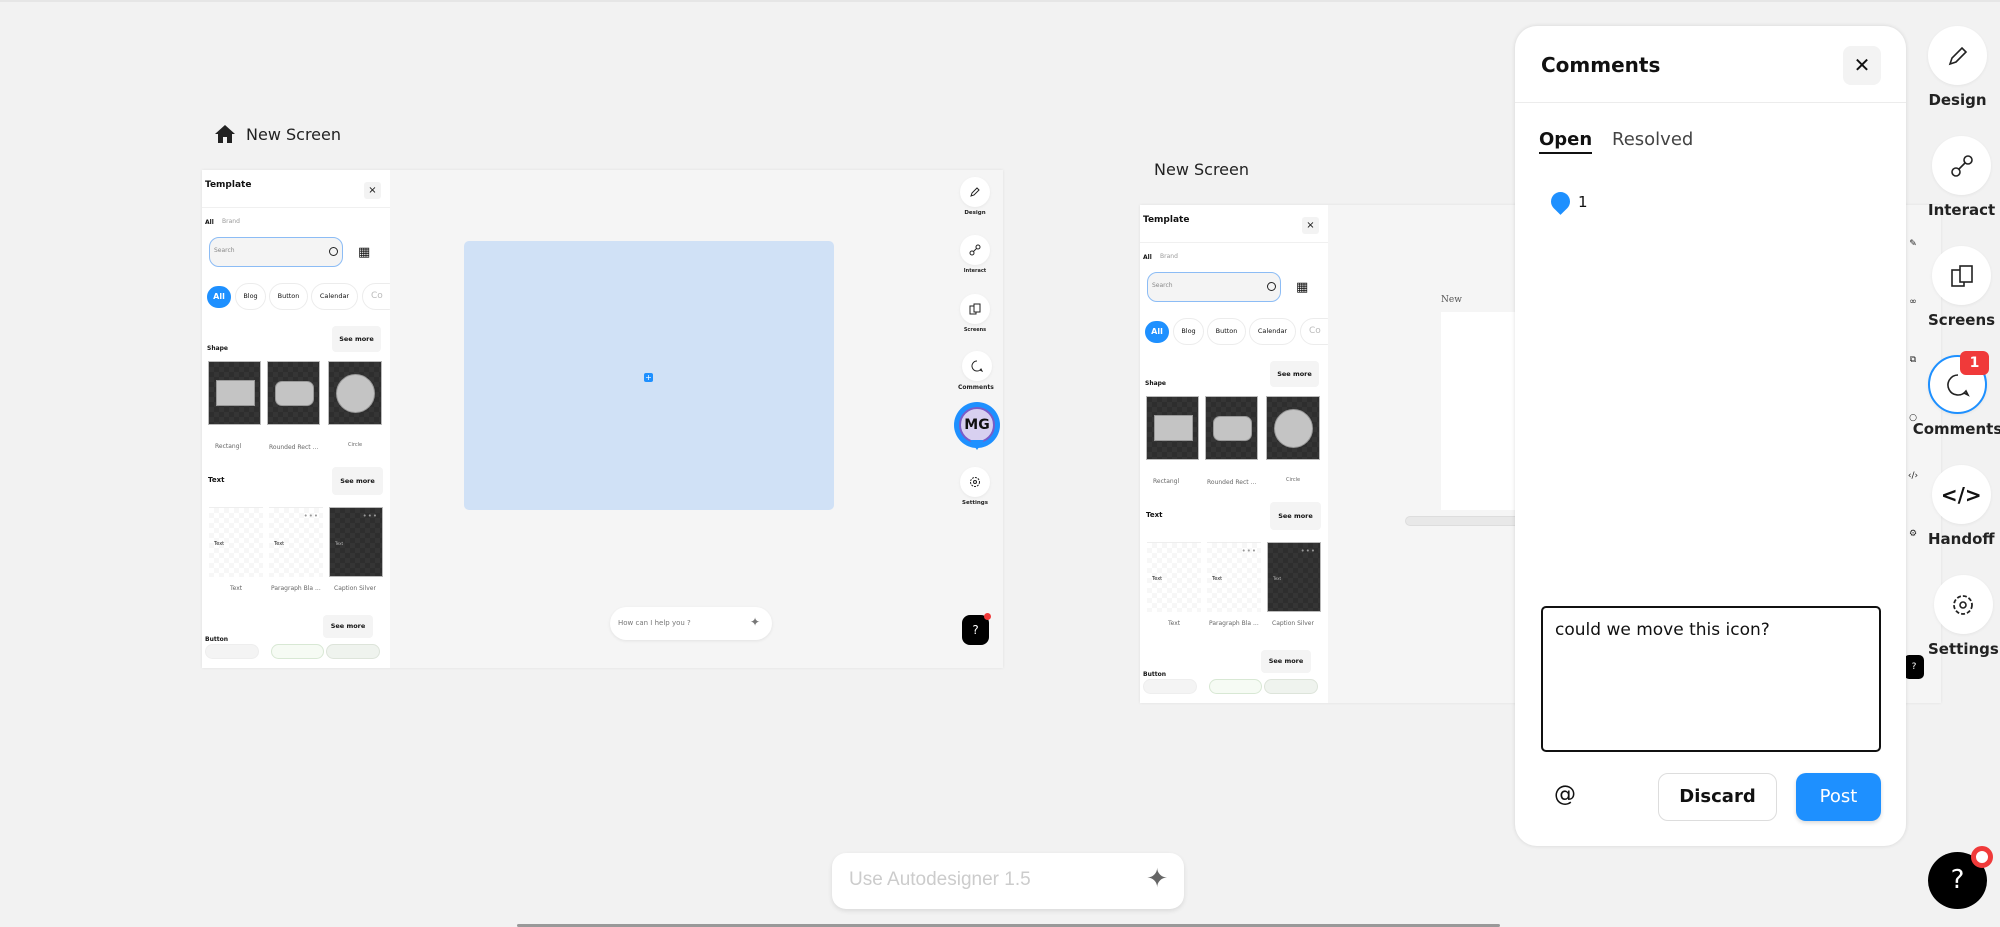  I want to click on tab-open: Open, so click(1566, 141).